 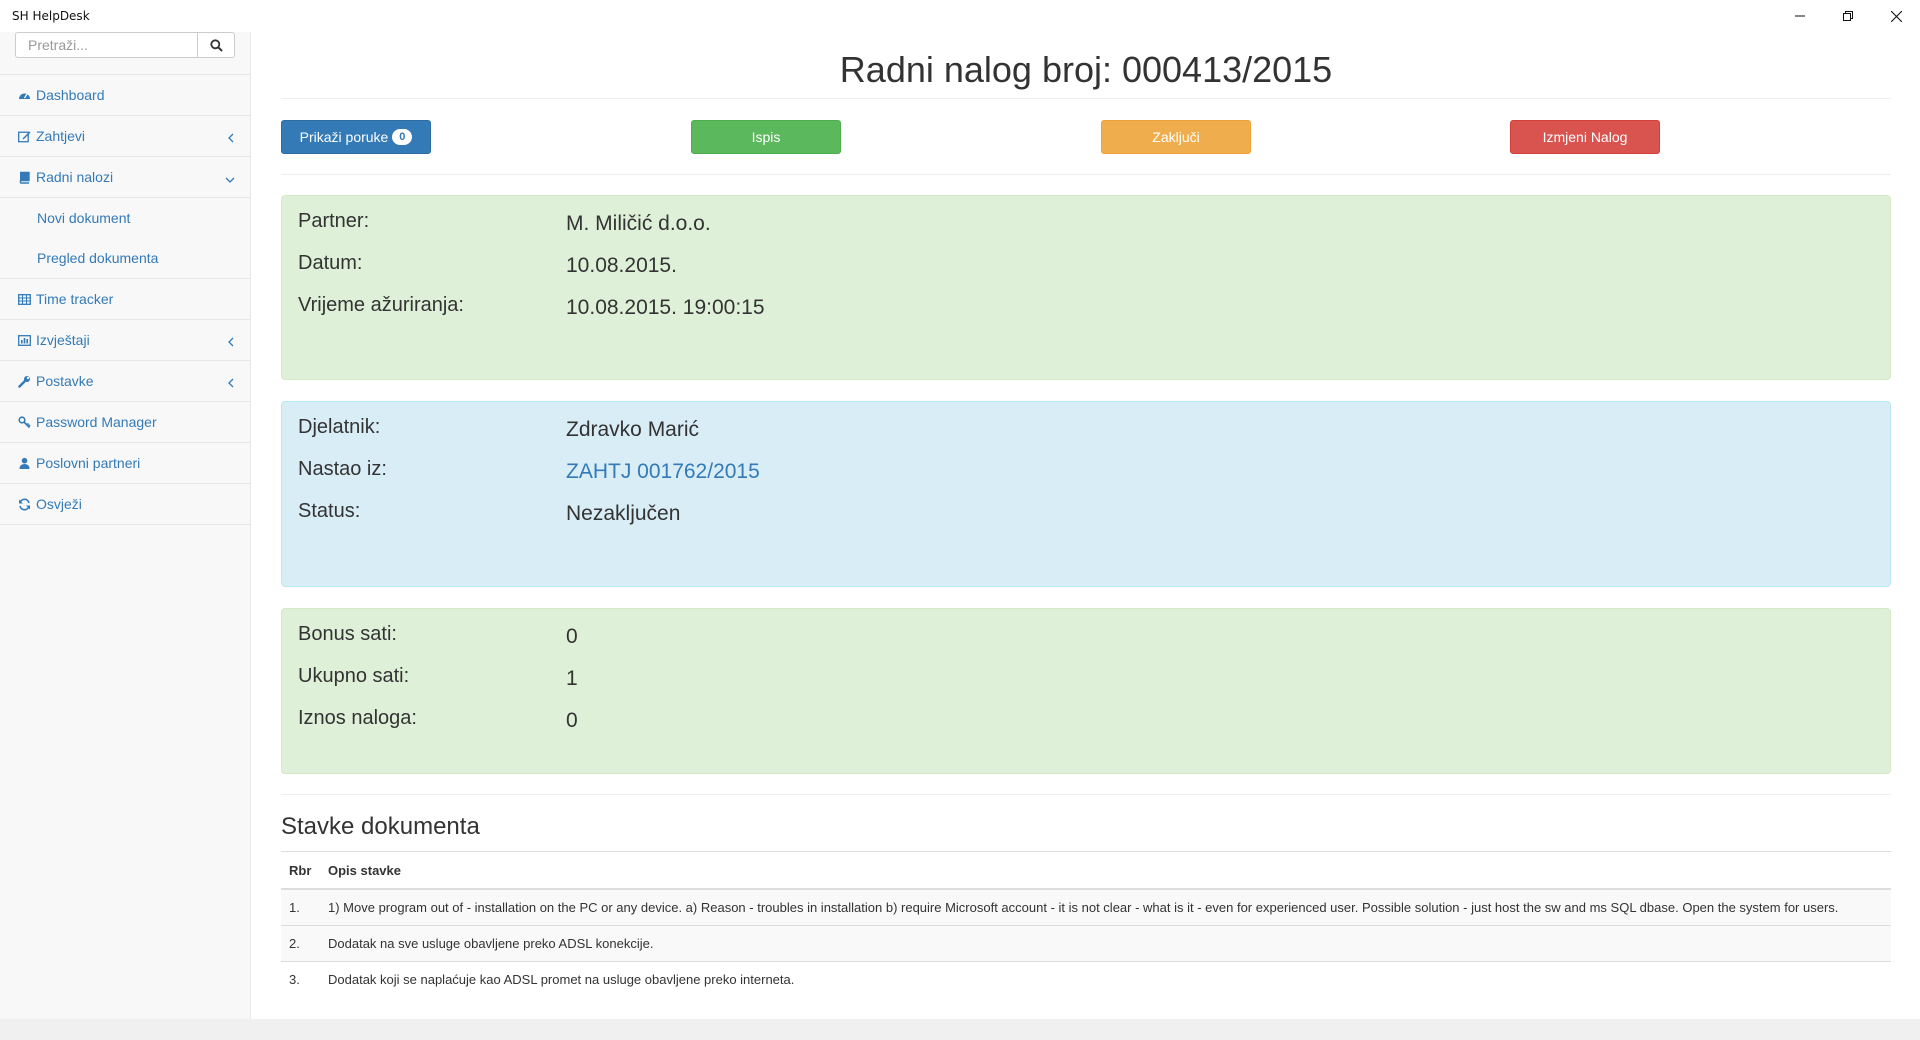 What do you see at coordinates (24, 177) in the screenshot?
I see `book-icon` at bounding box center [24, 177].